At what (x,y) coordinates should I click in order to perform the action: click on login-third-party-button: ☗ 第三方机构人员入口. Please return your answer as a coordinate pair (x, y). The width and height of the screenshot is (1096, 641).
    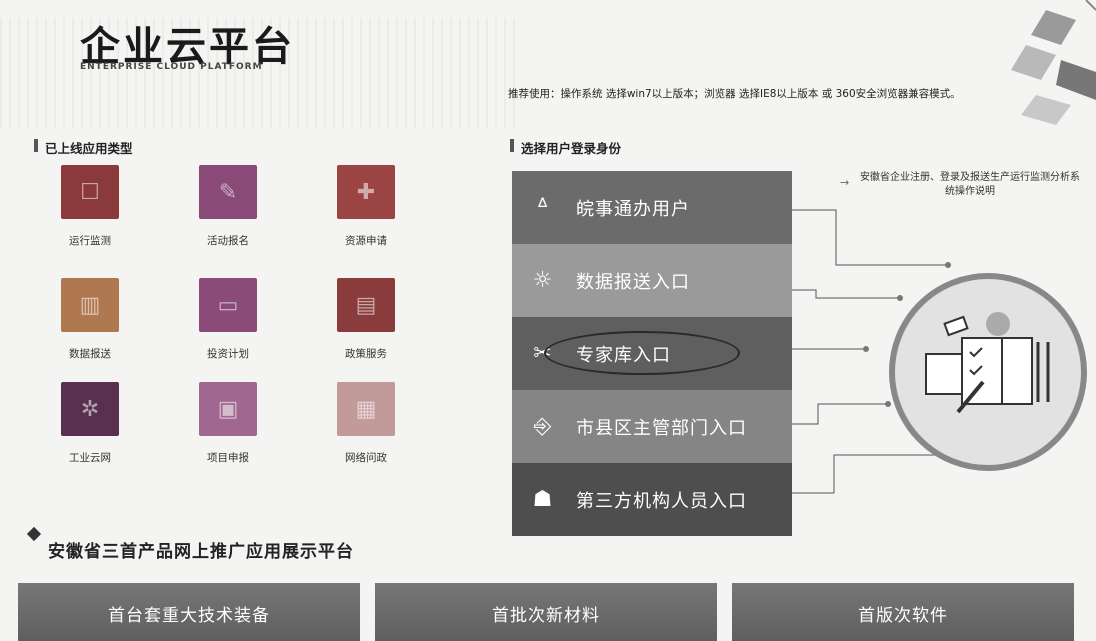
    Looking at the image, I should click on (652, 499).